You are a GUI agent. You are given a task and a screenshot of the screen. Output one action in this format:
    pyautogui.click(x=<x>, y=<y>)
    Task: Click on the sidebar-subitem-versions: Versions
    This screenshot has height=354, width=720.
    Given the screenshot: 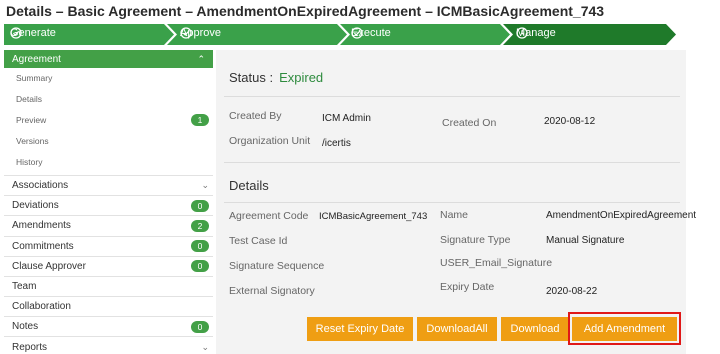 What is the action you would take?
    pyautogui.click(x=108, y=140)
    